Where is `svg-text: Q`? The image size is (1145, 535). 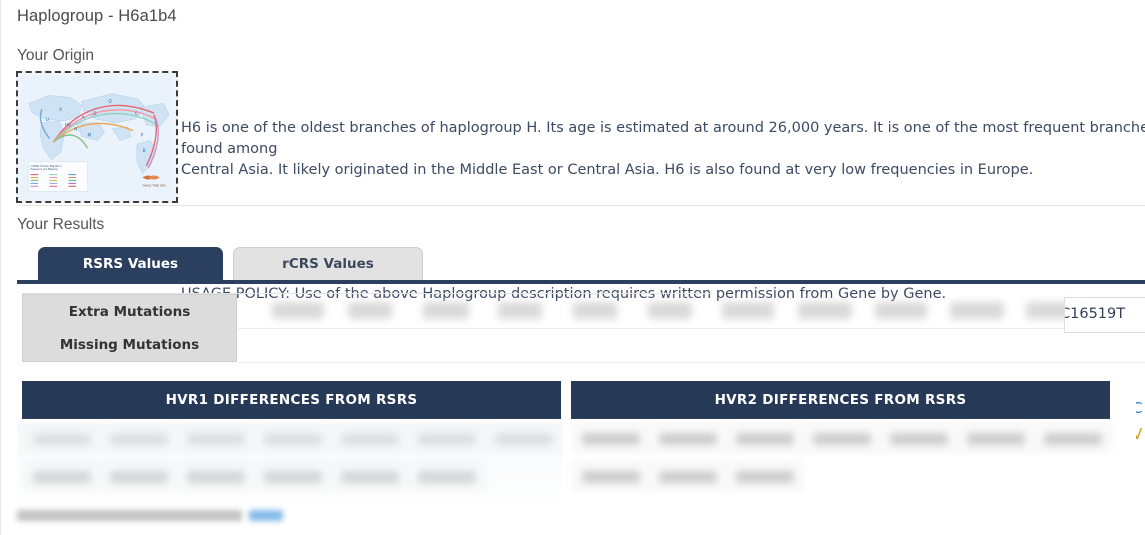
svg-text: Q is located at coordinates (110, 101).